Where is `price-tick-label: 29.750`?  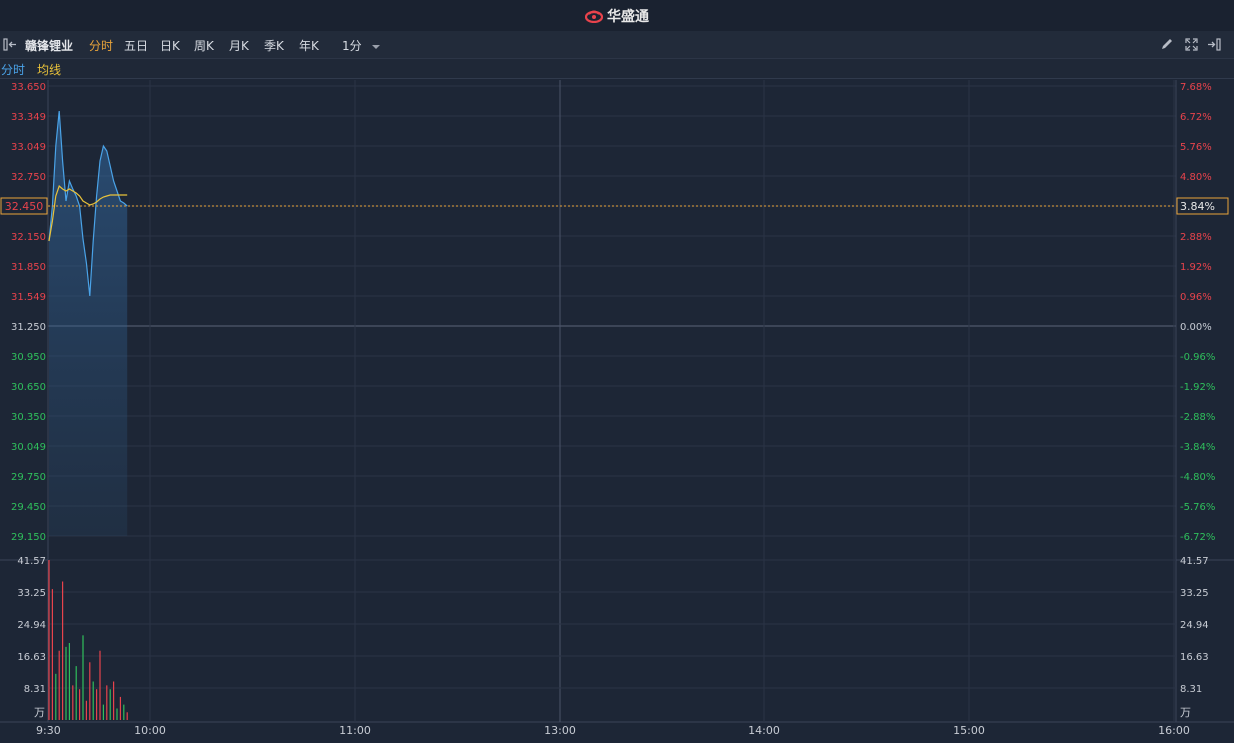 price-tick-label: 29.750 is located at coordinates (28, 477).